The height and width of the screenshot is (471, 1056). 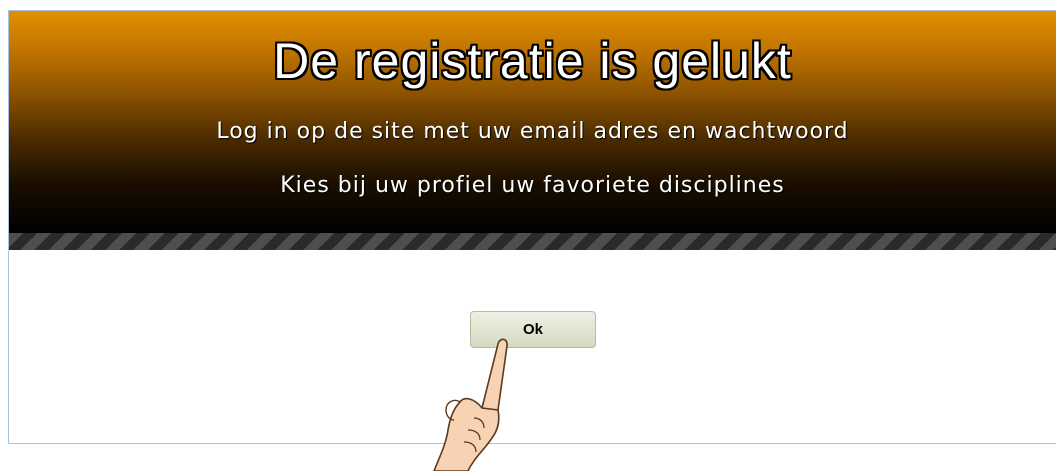 What do you see at coordinates (532, 241) in the screenshot?
I see `striped-divider` at bounding box center [532, 241].